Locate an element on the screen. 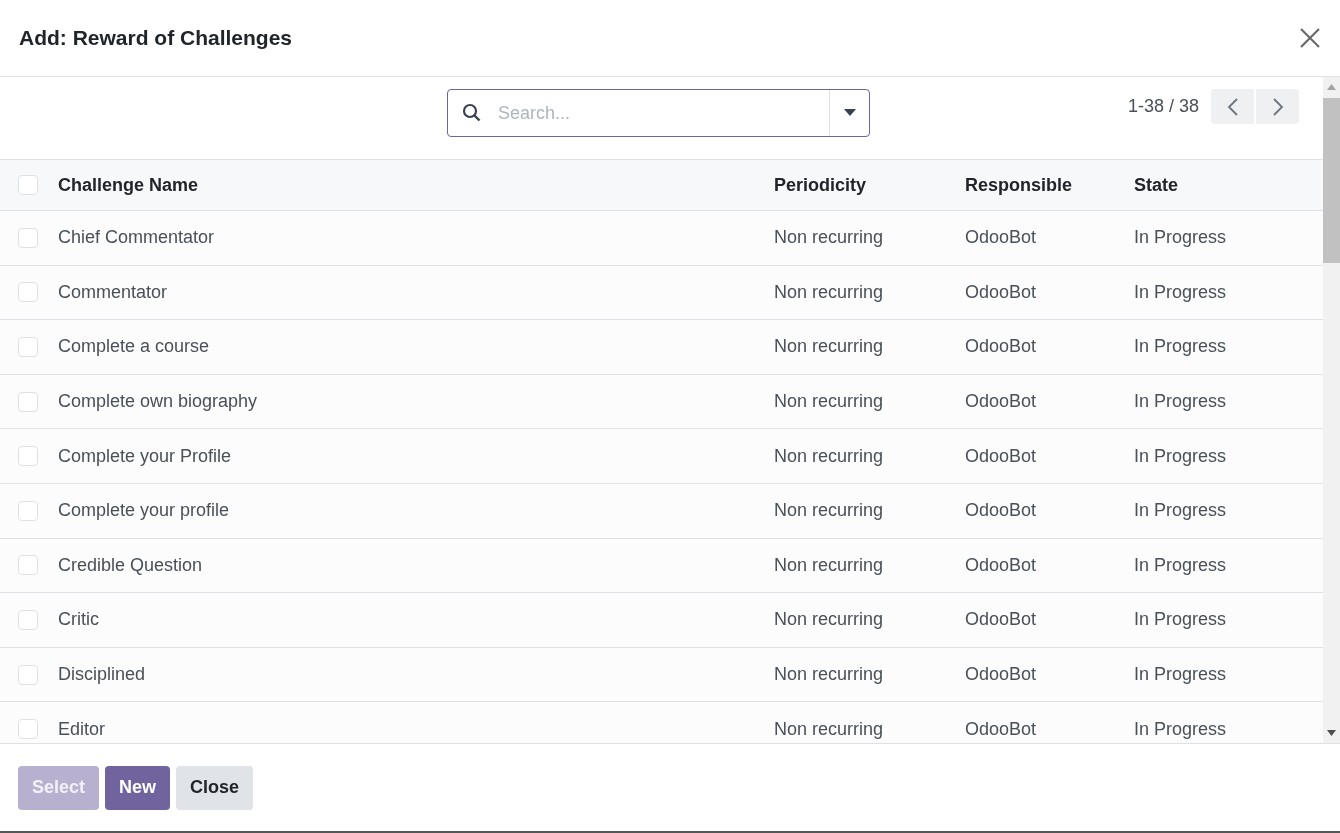 The height and width of the screenshot is (833, 1340). table-cell-text: Complete your Profile is located at coordinates (145, 456).